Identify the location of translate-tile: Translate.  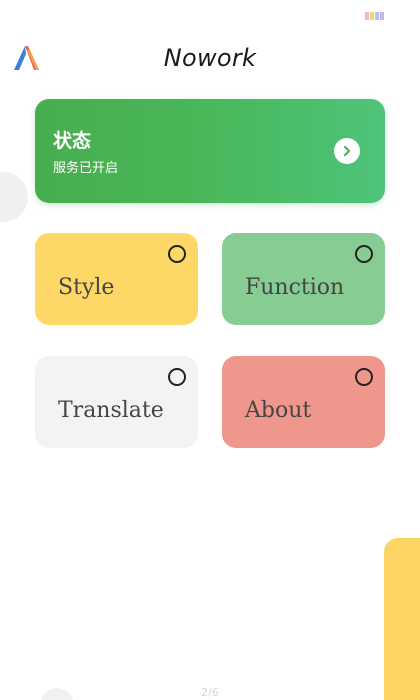
(116, 402).